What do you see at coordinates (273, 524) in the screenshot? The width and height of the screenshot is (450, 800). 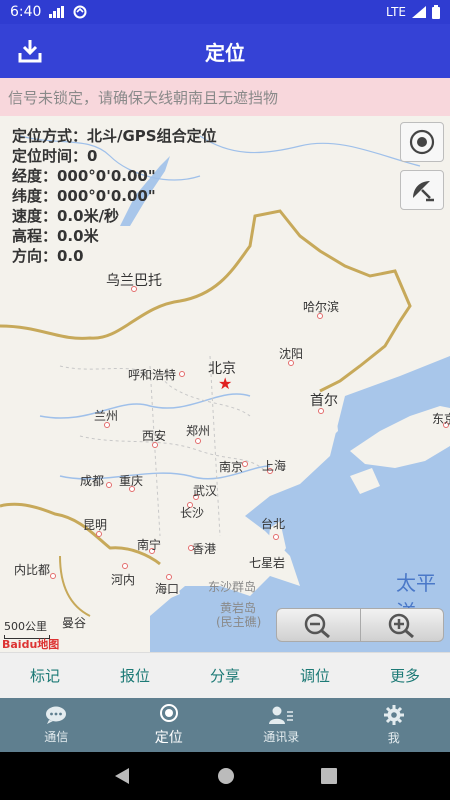 I see `city-taipei: 台北` at bounding box center [273, 524].